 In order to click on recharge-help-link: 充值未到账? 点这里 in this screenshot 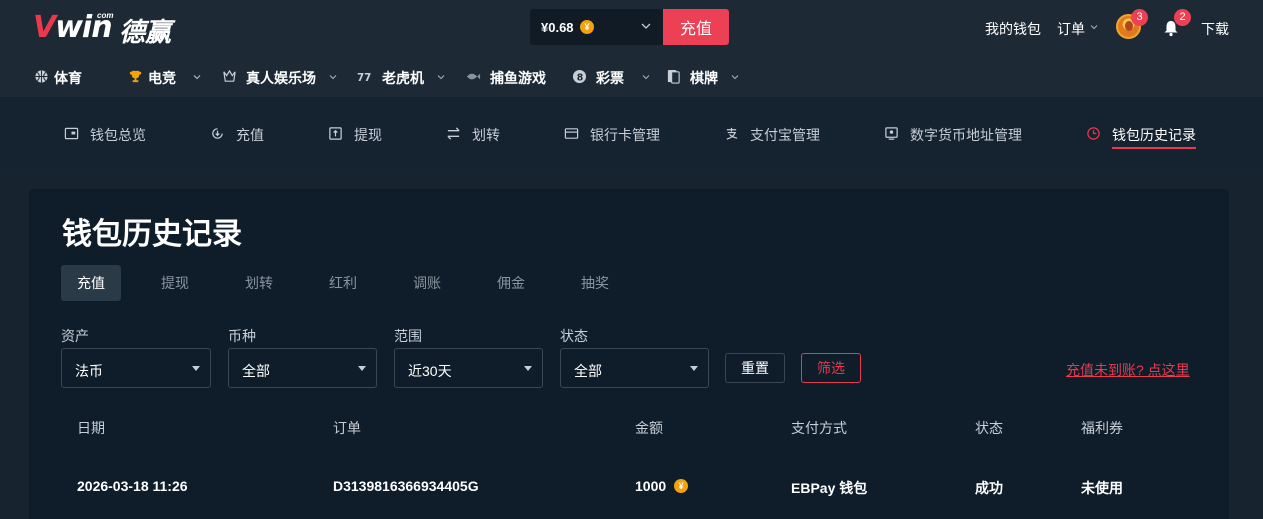, I will do `click(1128, 370)`.